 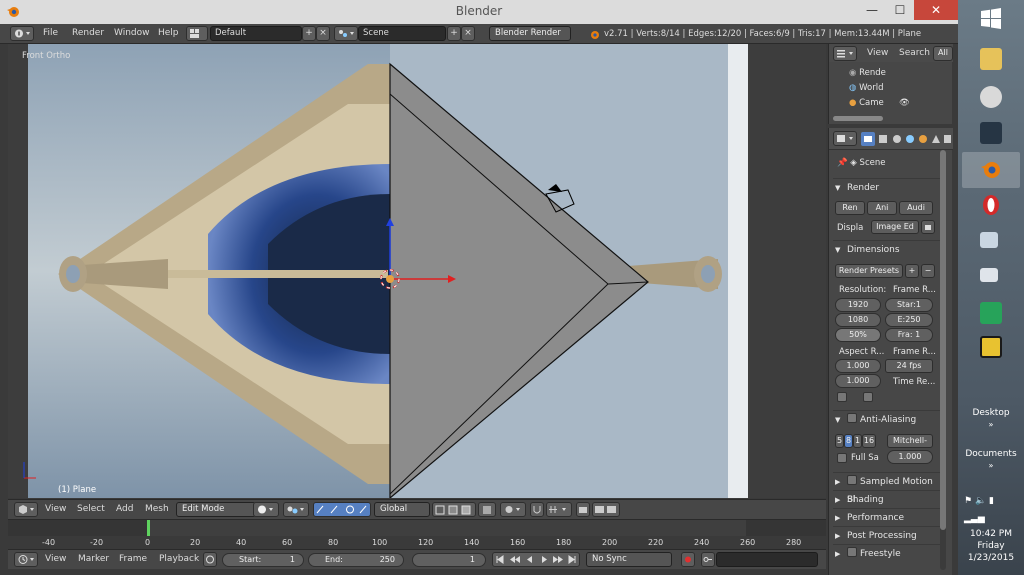 What do you see at coordinates (842, 458) in the screenshot?
I see `full-sample-checkbox` at bounding box center [842, 458].